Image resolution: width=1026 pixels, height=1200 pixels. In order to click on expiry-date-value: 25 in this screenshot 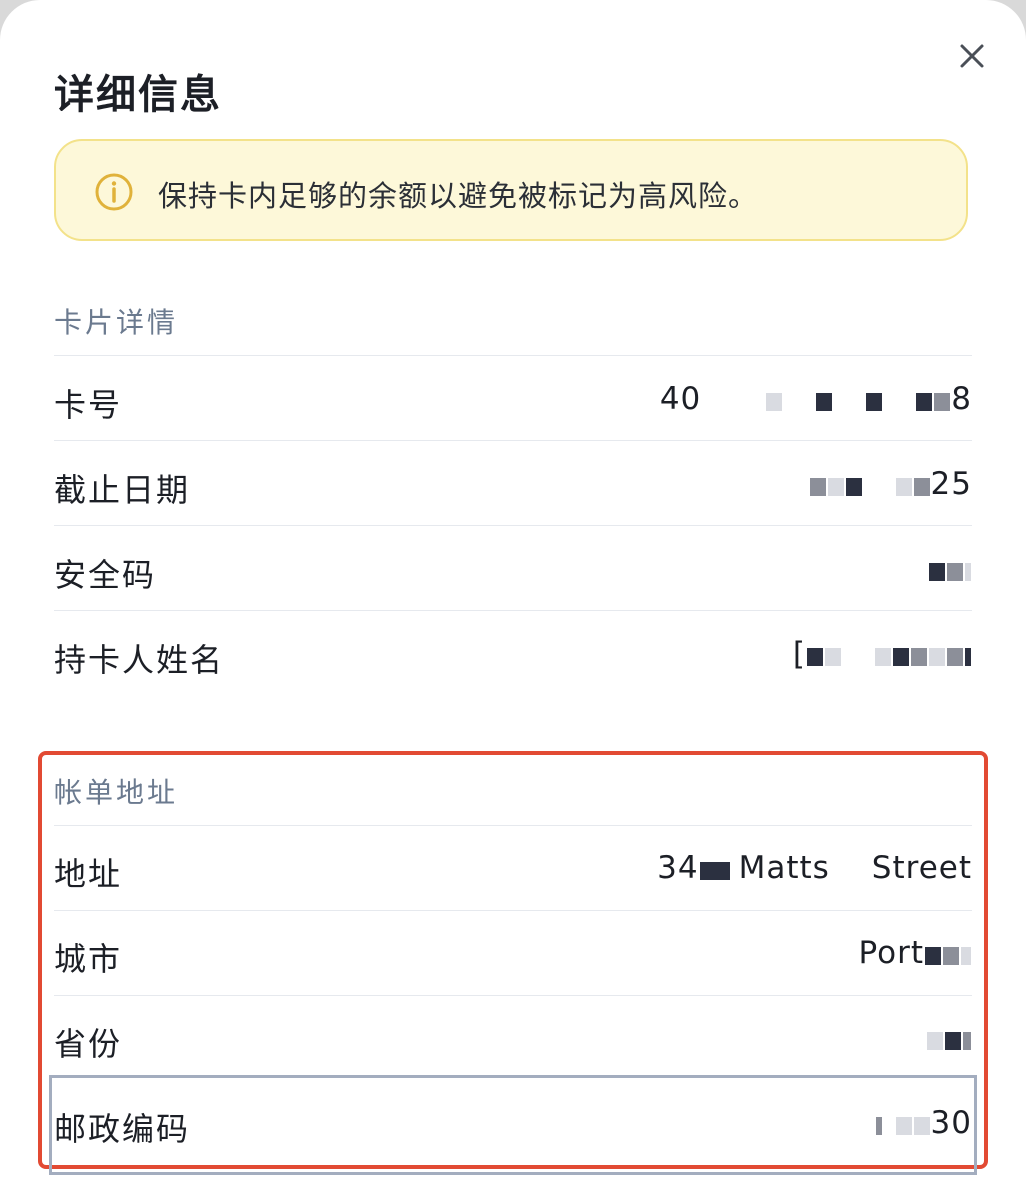, I will do `click(890, 485)`.